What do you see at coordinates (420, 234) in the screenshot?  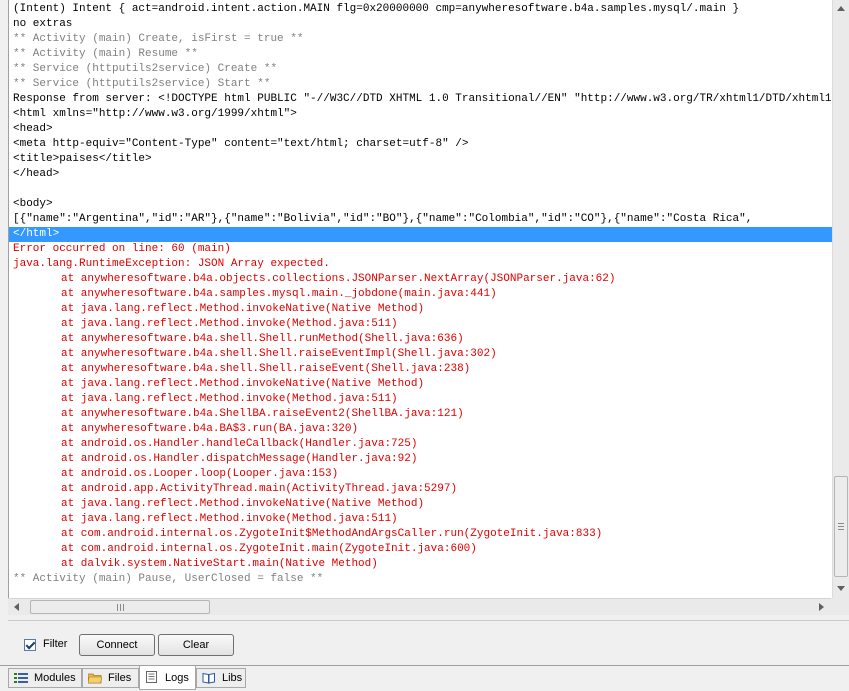 I see `log-line-selected: </html>` at bounding box center [420, 234].